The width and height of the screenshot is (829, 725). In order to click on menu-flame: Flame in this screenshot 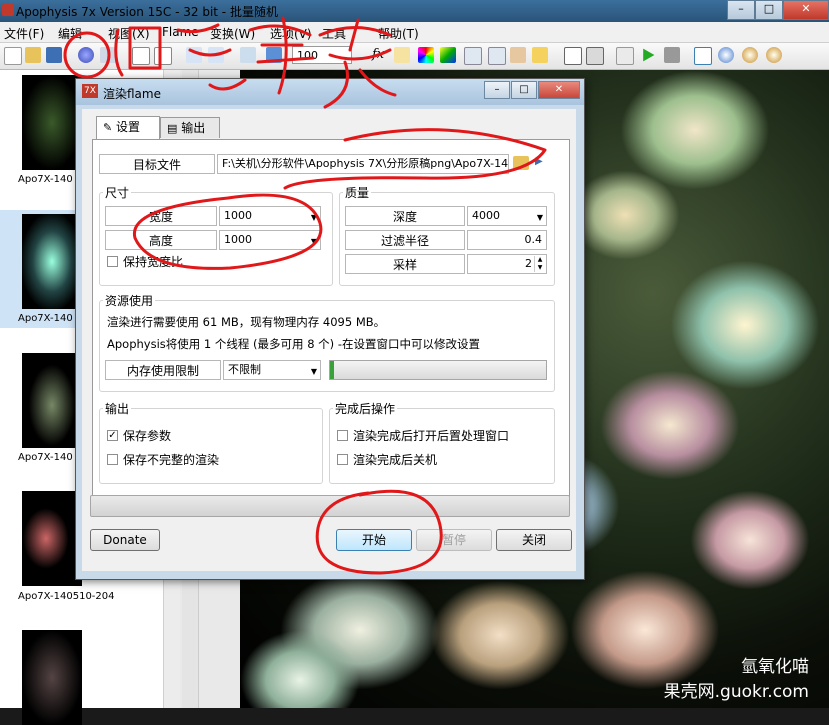, I will do `click(180, 32)`.